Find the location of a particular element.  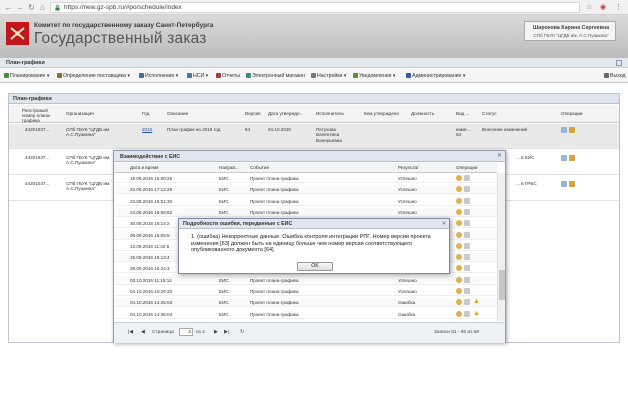

exit-button: Выход is located at coordinates (615, 76).